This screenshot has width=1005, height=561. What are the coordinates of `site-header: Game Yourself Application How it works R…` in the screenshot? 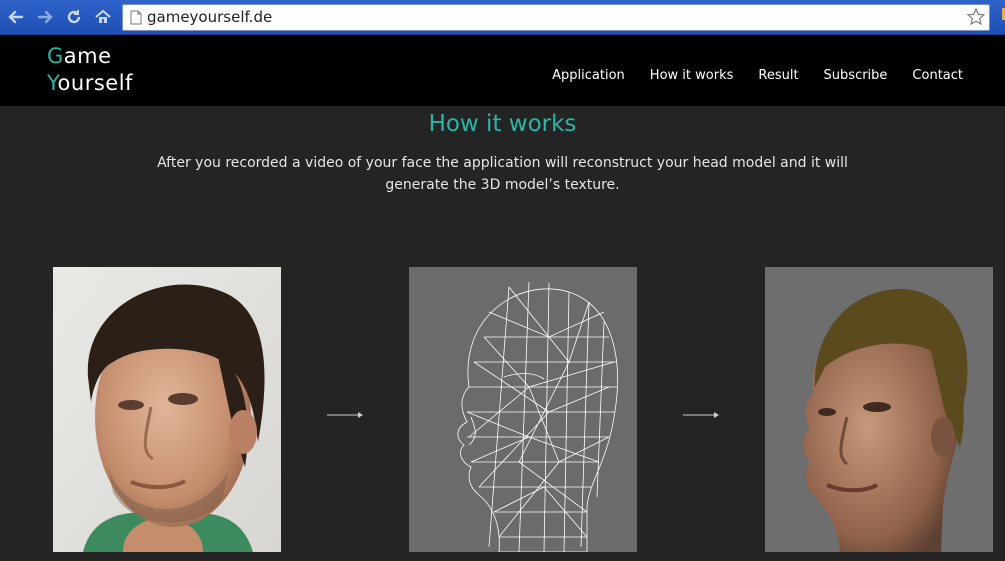 It's located at (502, 70).